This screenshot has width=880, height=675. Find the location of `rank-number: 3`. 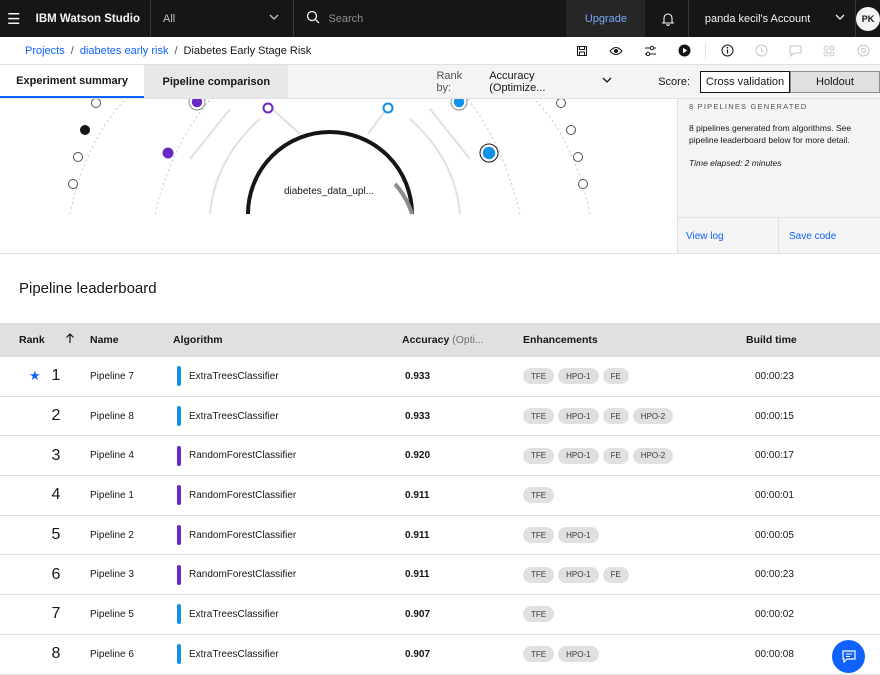

rank-number: 3 is located at coordinates (56, 455).